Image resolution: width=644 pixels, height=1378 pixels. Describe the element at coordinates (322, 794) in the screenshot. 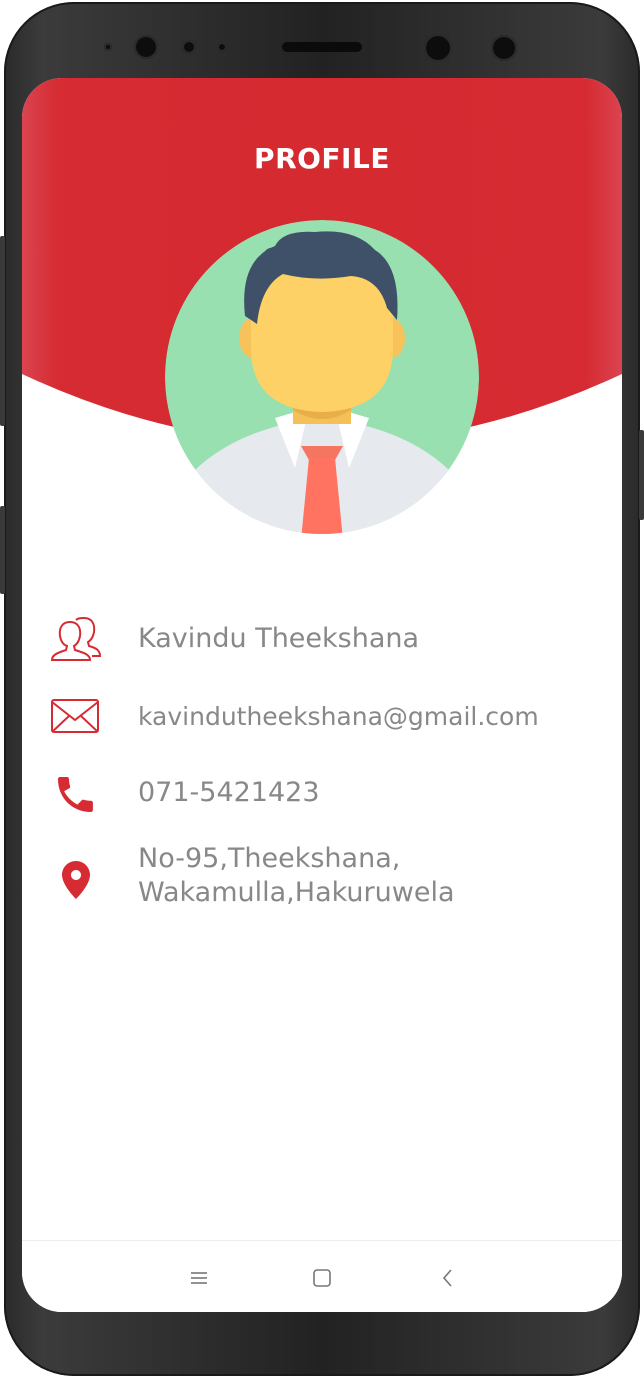

I see `info-row-phone: 071-5421423` at that location.